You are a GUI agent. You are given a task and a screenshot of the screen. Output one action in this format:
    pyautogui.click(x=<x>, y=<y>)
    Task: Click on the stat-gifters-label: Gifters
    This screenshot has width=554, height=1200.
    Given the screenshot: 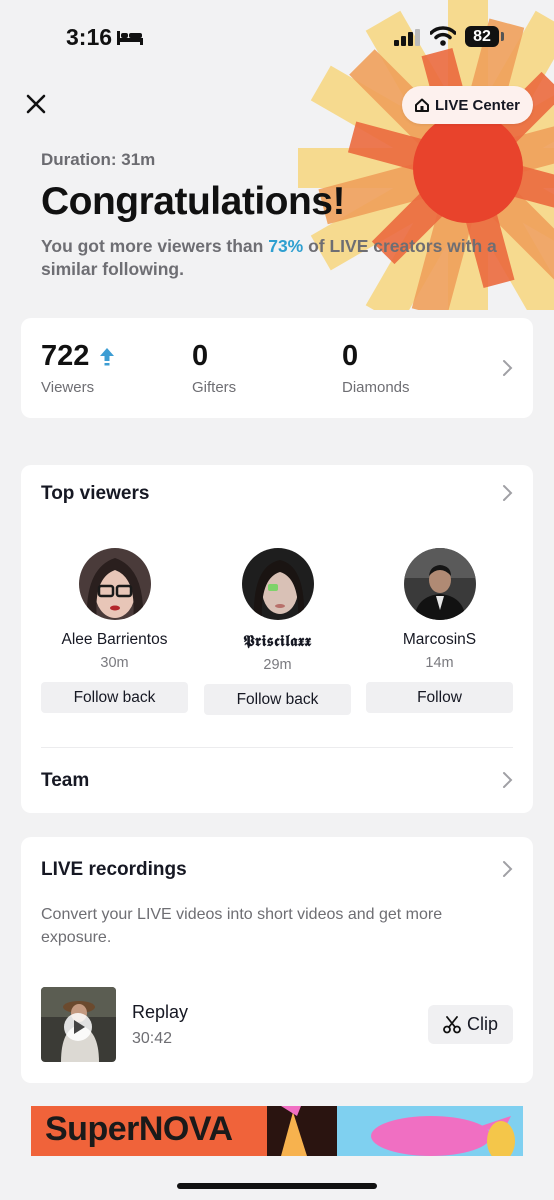 What is the action you would take?
    pyautogui.click(x=214, y=387)
    